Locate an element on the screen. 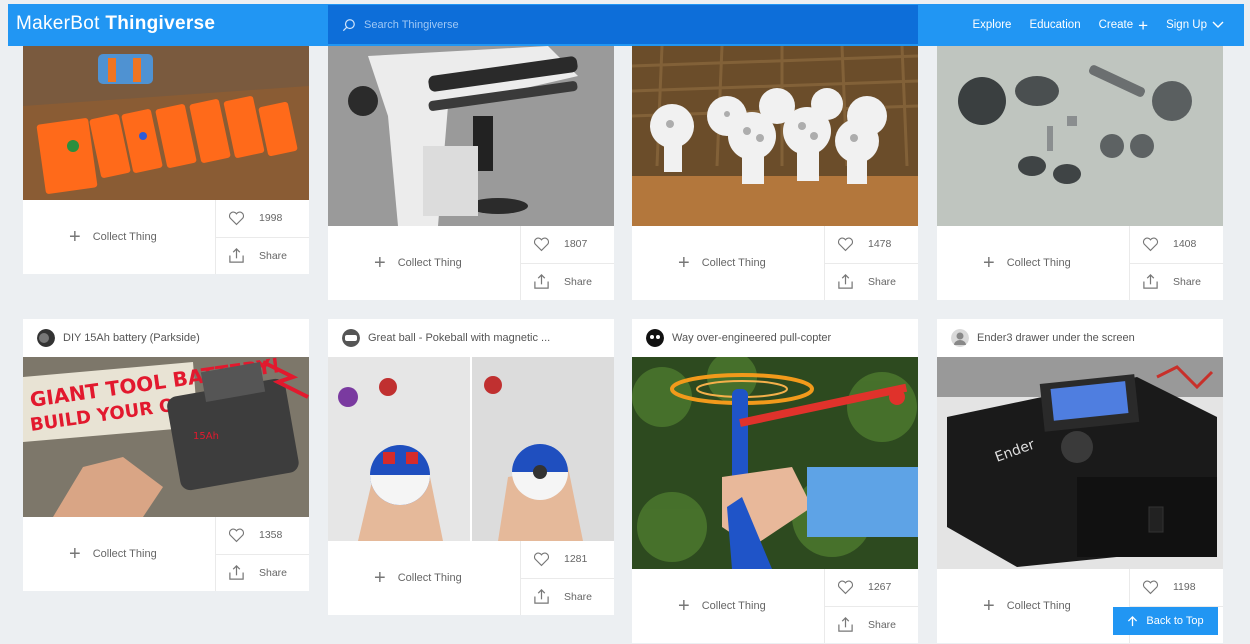 This screenshot has width=1250, height=644. card-header: DIY 15Ah battery (Parkside) is located at coordinates (166, 338).